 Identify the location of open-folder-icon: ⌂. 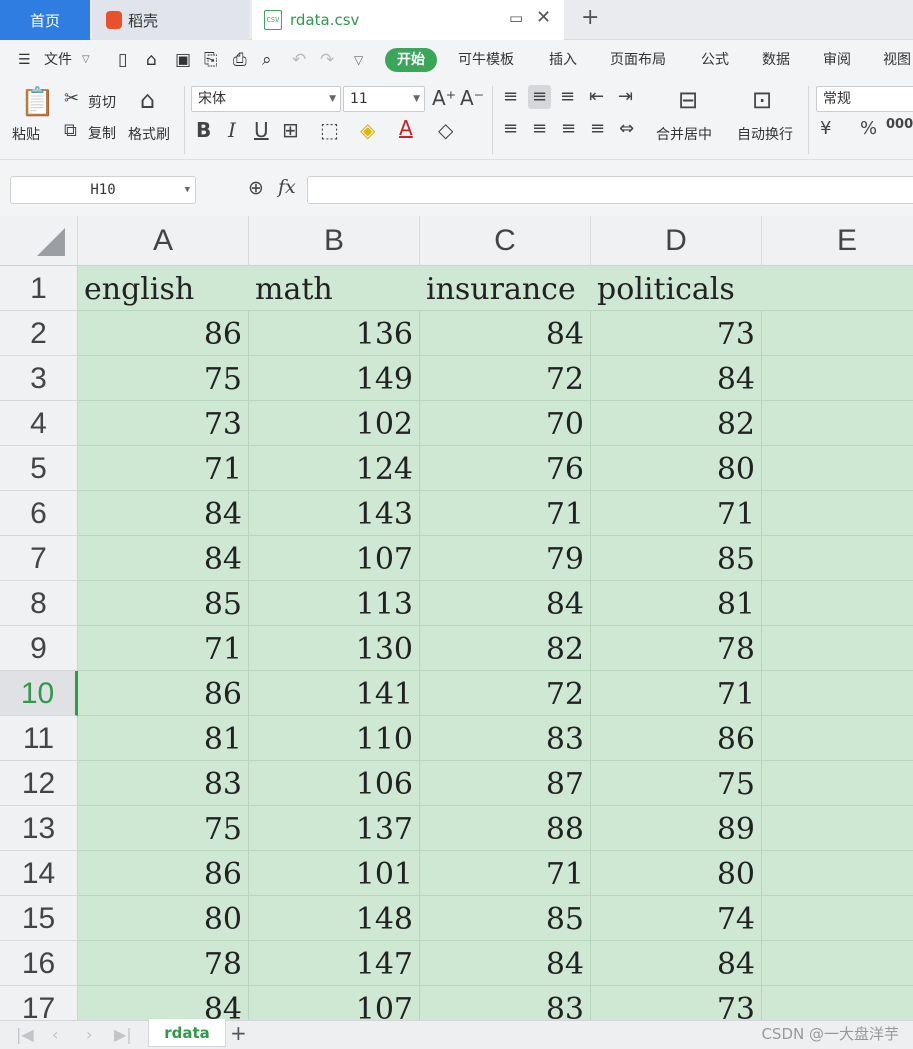
(151, 60).